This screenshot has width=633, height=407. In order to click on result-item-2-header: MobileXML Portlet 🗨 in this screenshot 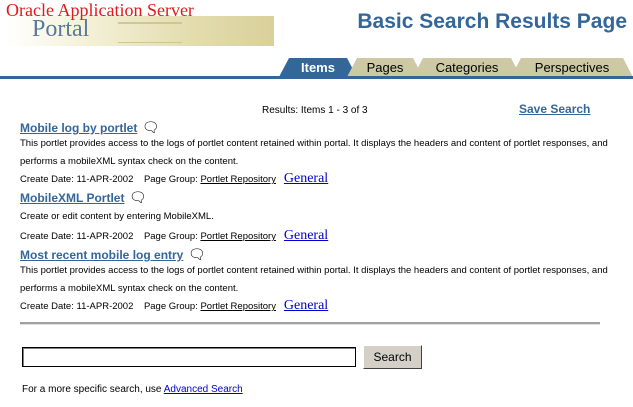, I will do `click(83, 198)`.